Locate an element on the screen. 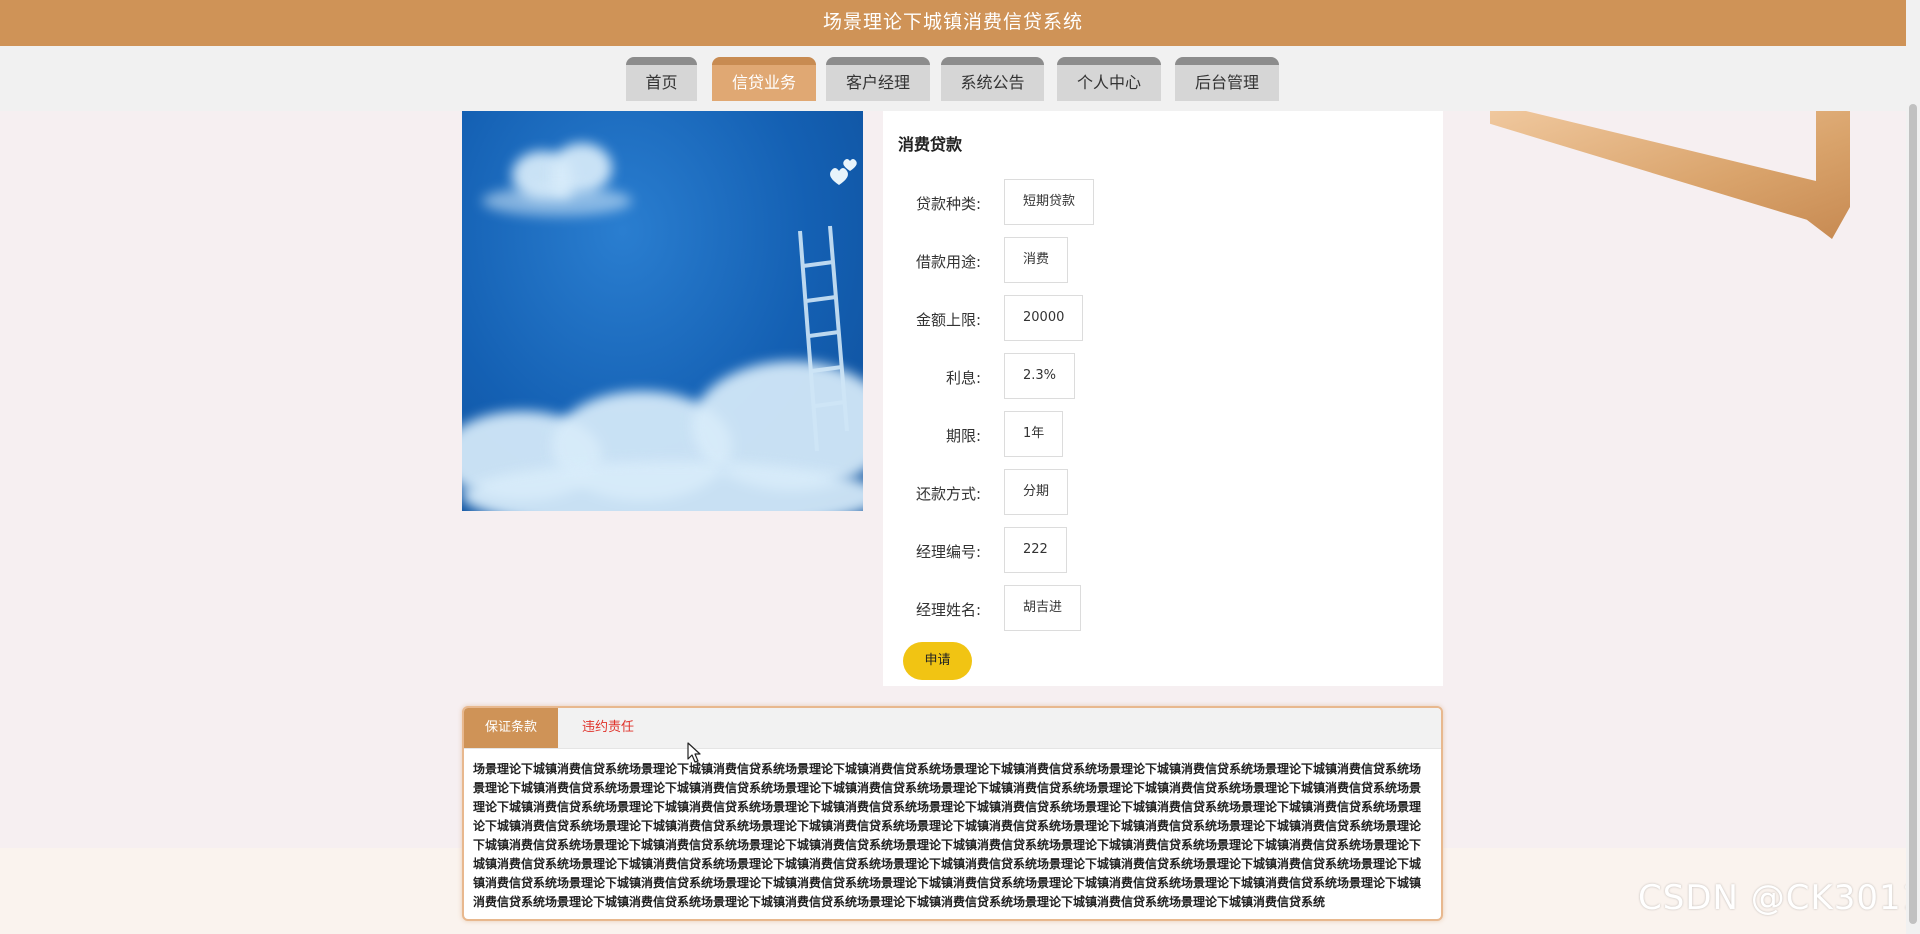 The image size is (1920, 934). field-value-amount-limit: 20000 is located at coordinates (1044, 318).